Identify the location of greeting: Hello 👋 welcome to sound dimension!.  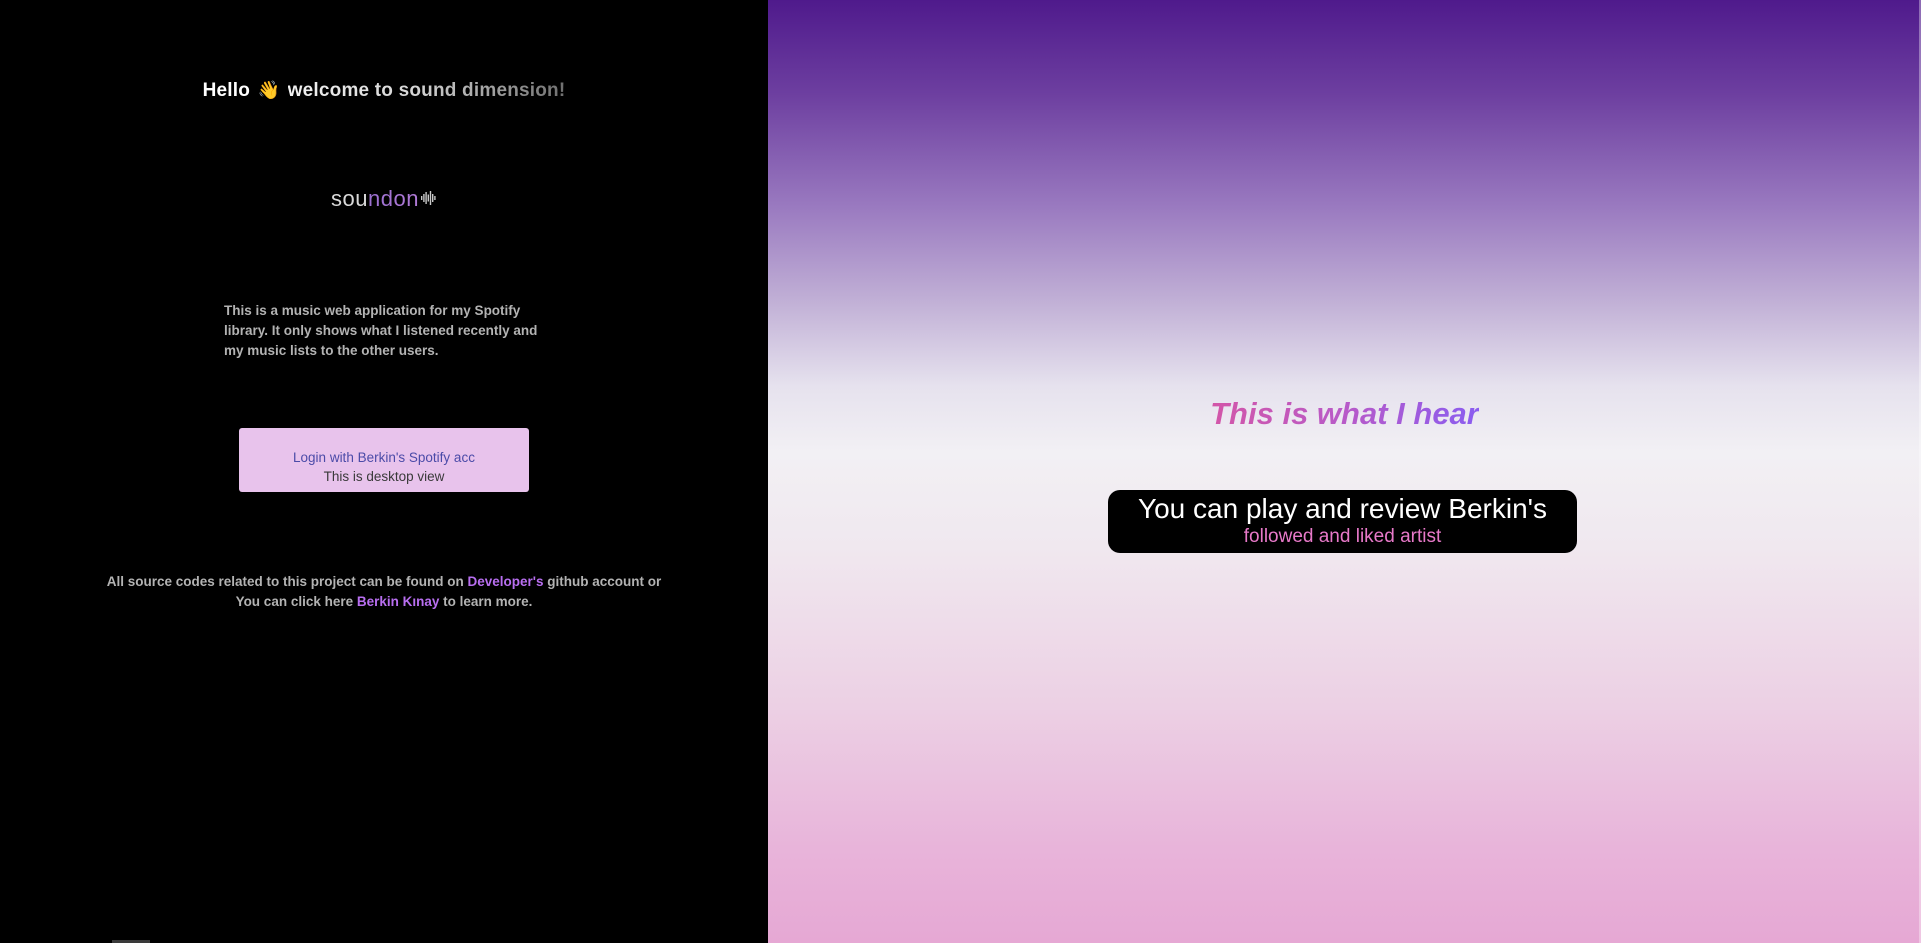
(384, 91).